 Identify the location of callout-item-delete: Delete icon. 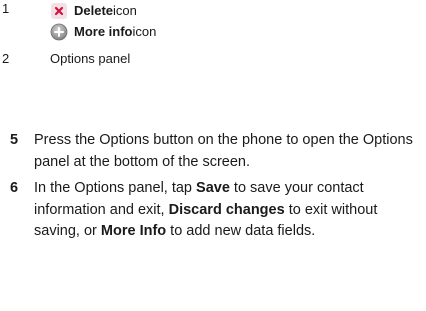
(238, 10).